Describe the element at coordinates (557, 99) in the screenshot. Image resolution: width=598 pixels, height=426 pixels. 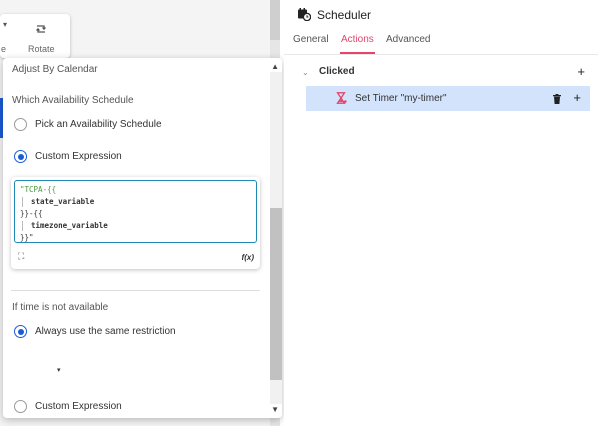
I see `trash-icon` at that location.